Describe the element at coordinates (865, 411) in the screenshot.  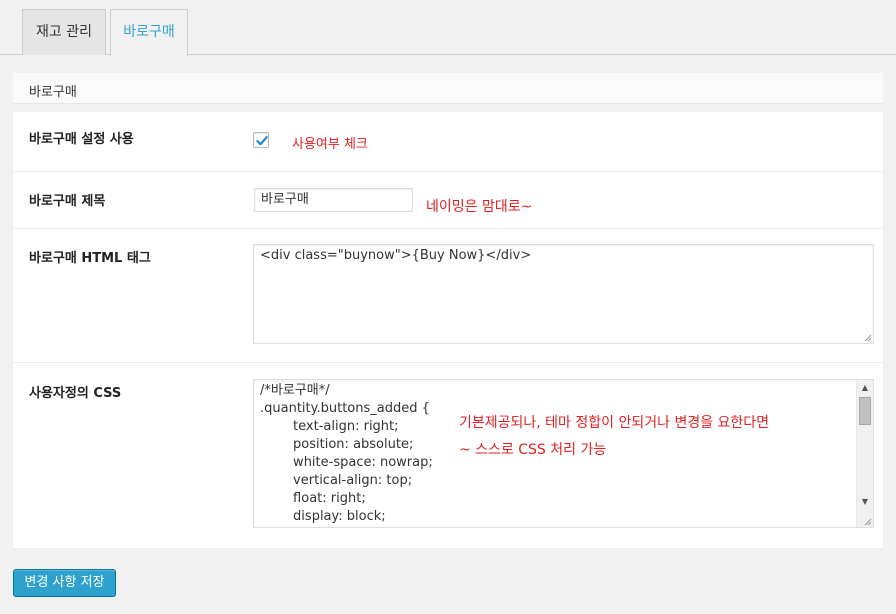
I see `scroll-thumb` at that location.